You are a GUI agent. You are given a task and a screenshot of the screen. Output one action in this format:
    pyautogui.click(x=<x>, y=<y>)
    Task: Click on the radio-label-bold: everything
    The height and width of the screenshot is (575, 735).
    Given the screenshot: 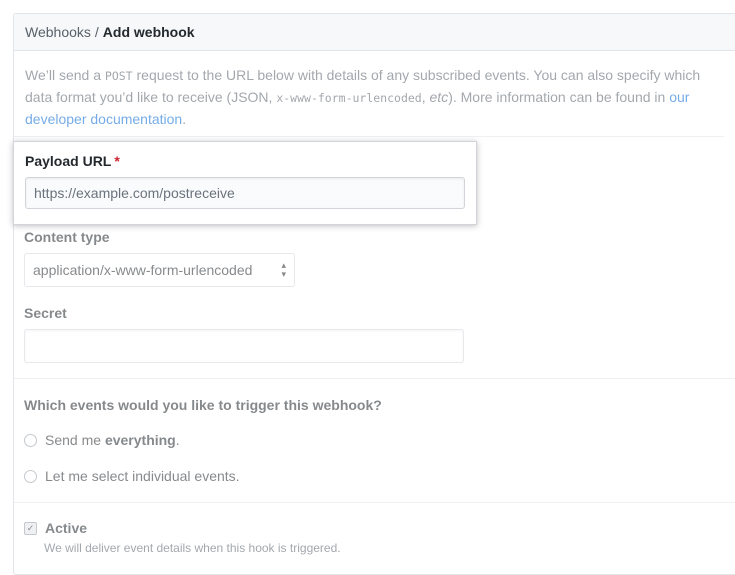 What is the action you would take?
    pyautogui.click(x=140, y=440)
    